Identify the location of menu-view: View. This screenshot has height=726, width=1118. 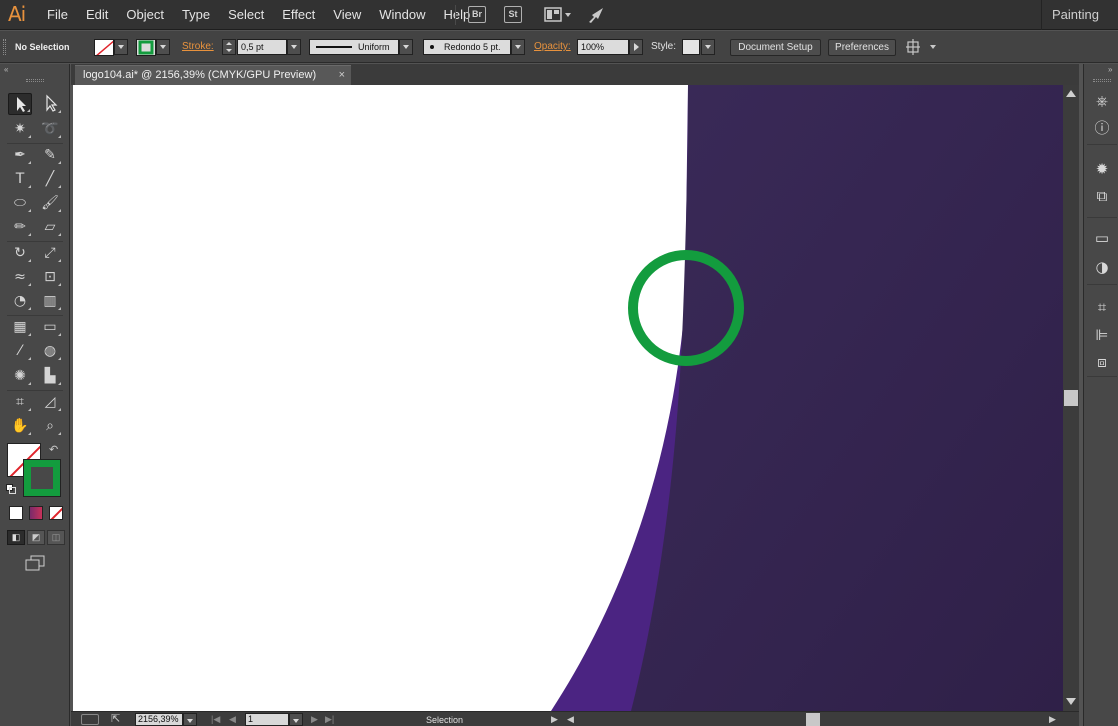
(347, 15).